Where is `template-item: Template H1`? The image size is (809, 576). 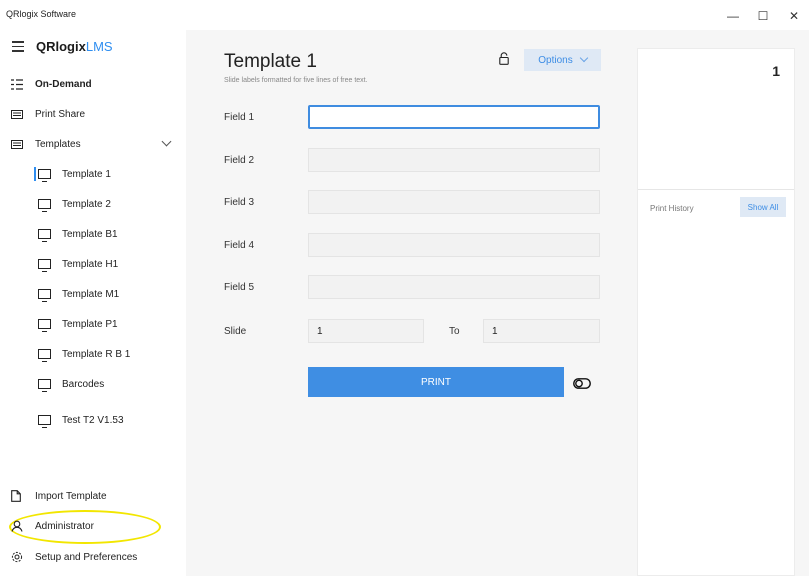
template-item: Template H1 is located at coordinates (108, 264).